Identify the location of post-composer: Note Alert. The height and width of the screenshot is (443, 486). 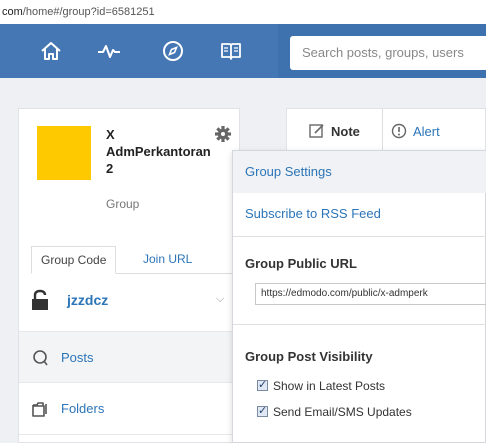
(386, 129).